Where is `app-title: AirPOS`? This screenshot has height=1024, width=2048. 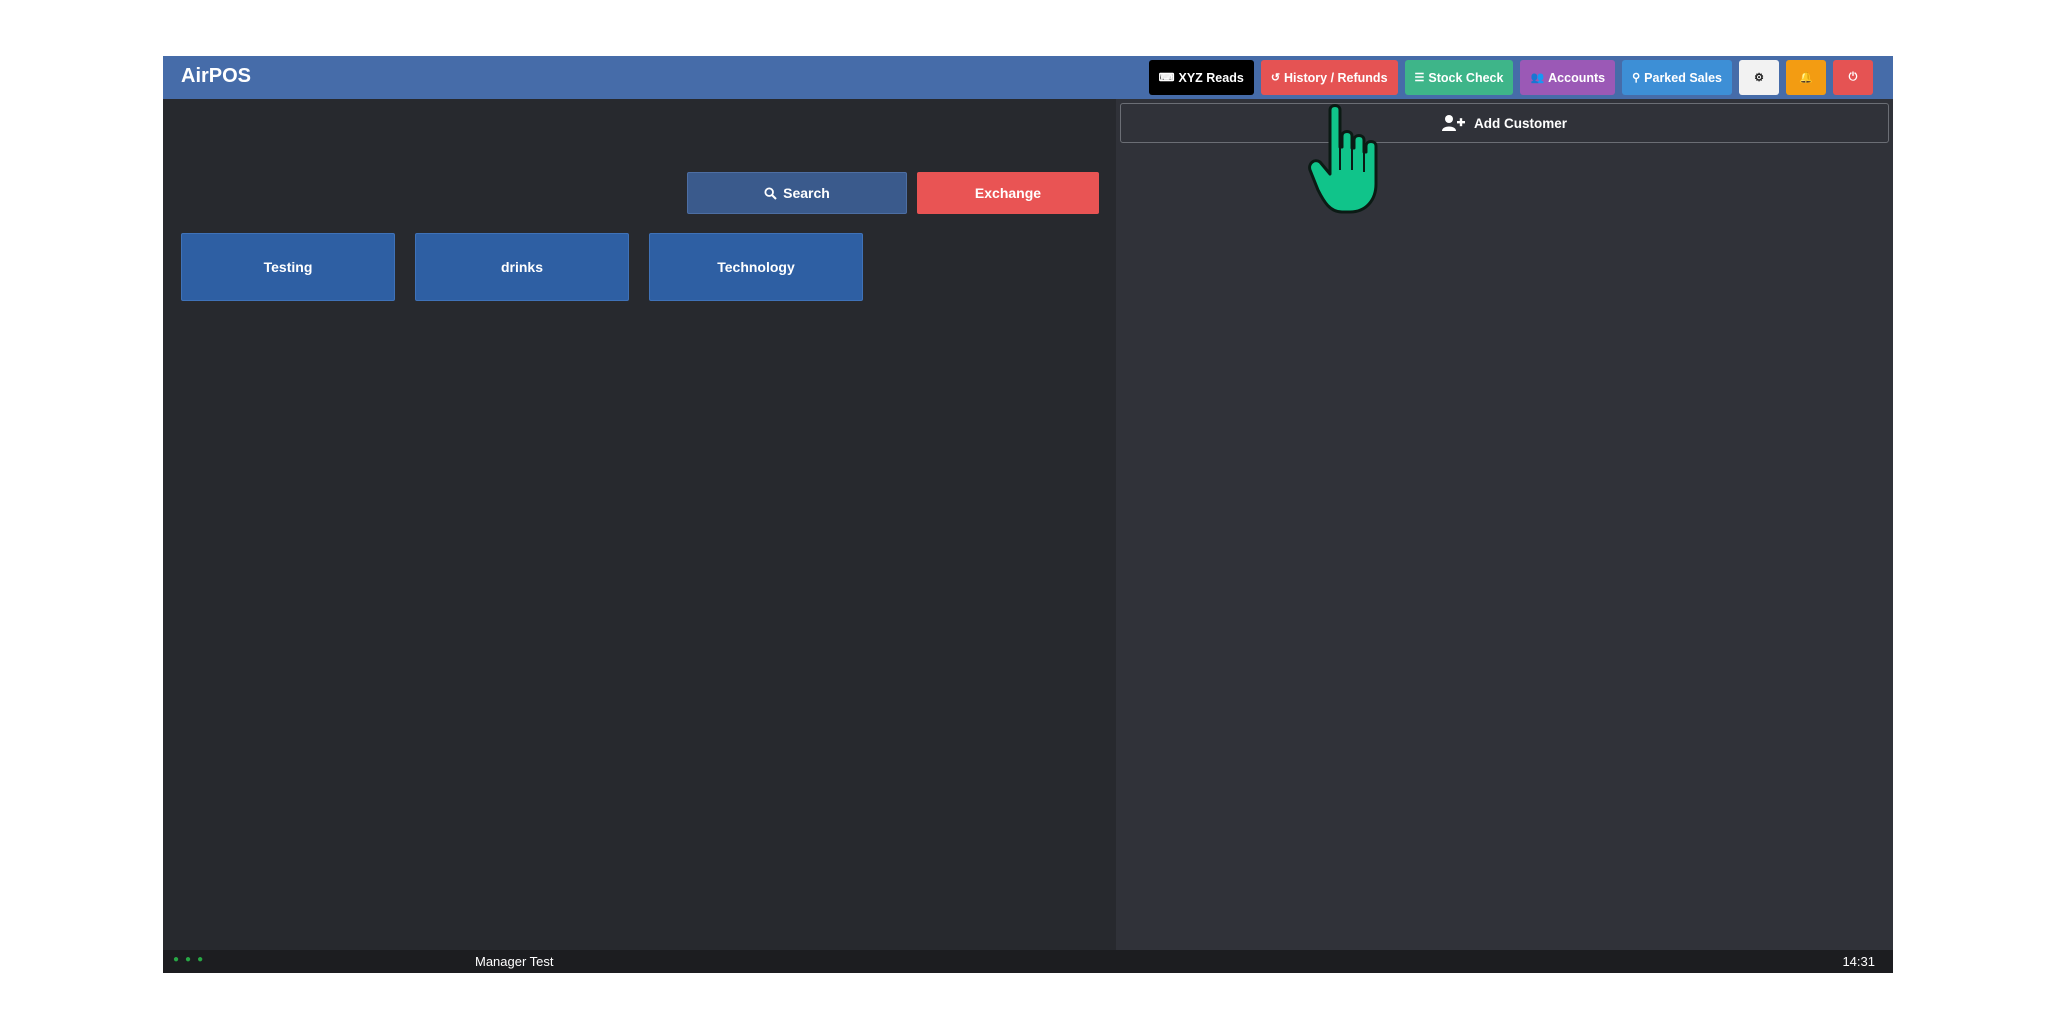 app-title: AirPOS is located at coordinates (216, 76).